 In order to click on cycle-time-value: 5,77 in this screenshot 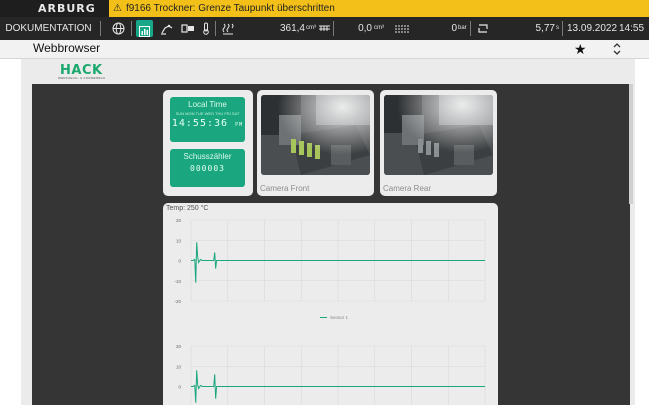, I will do `click(545, 28)`.